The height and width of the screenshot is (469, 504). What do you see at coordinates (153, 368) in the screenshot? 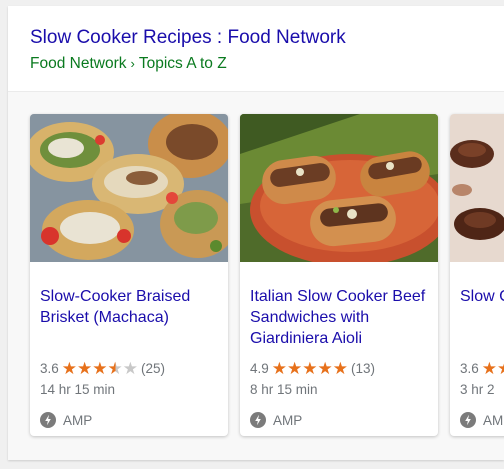
I see `review-count: (25)` at bounding box center [153, 368].